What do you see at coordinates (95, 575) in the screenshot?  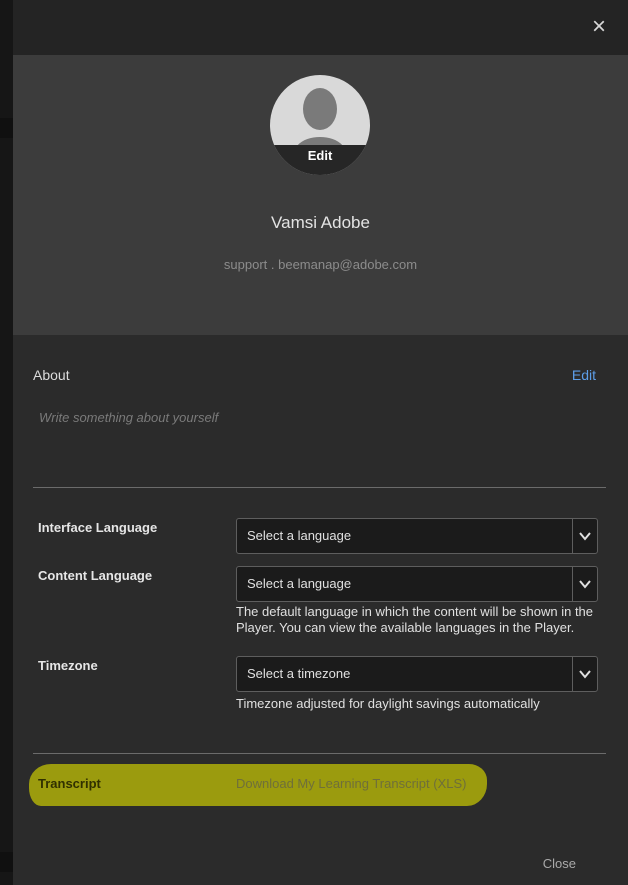 I see `content-language-label: Content Language` at bounding box center [95, 575].